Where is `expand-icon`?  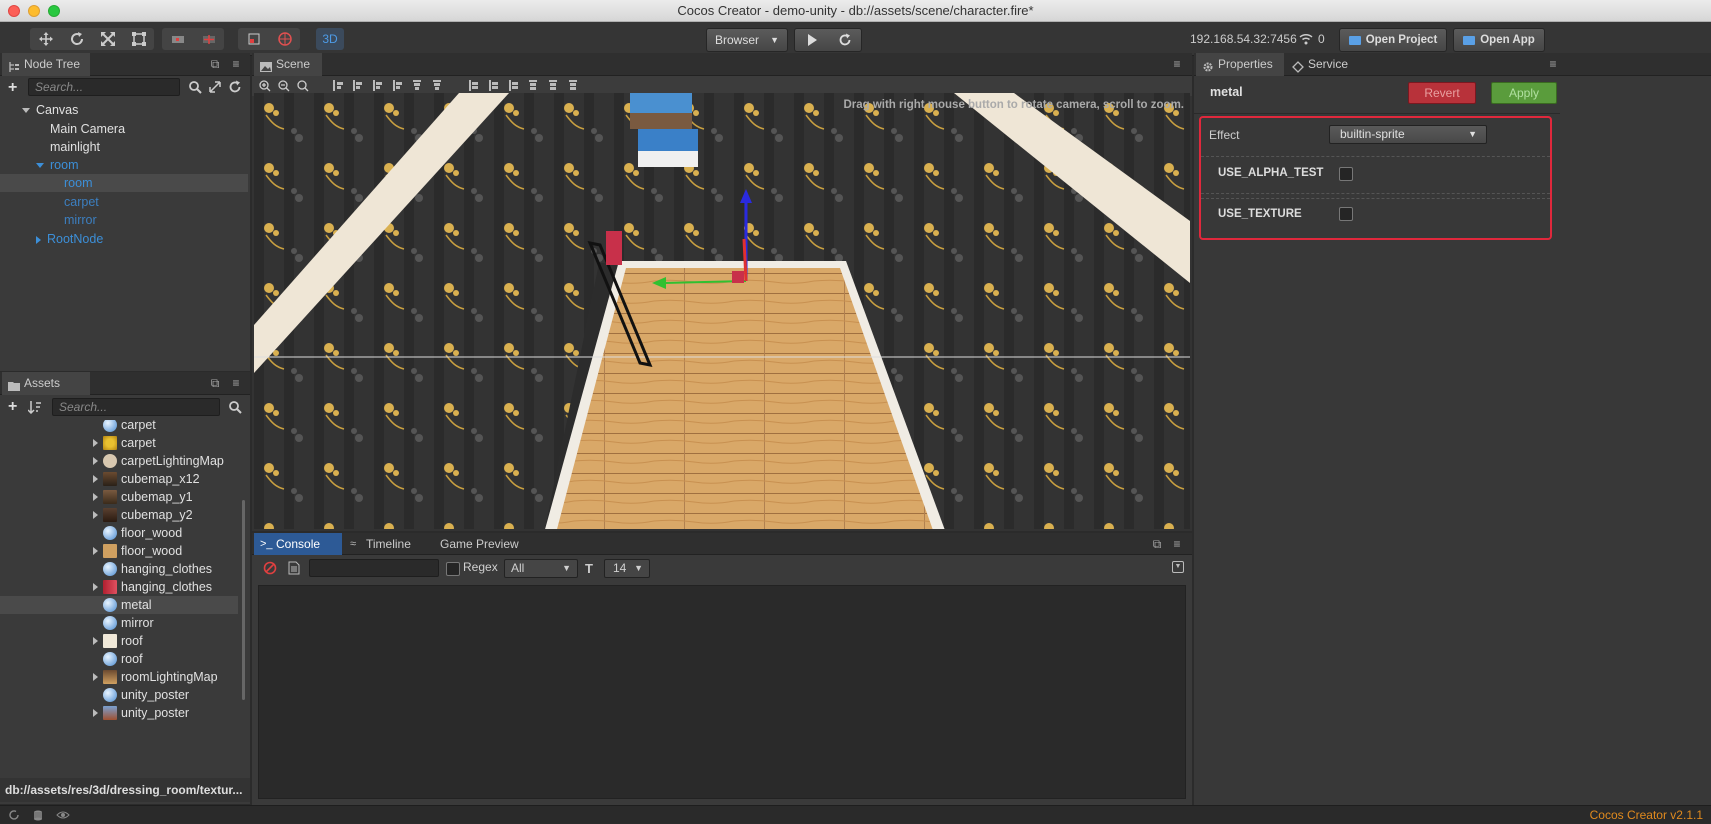
expand-icon is located at coordinates (215, 87).